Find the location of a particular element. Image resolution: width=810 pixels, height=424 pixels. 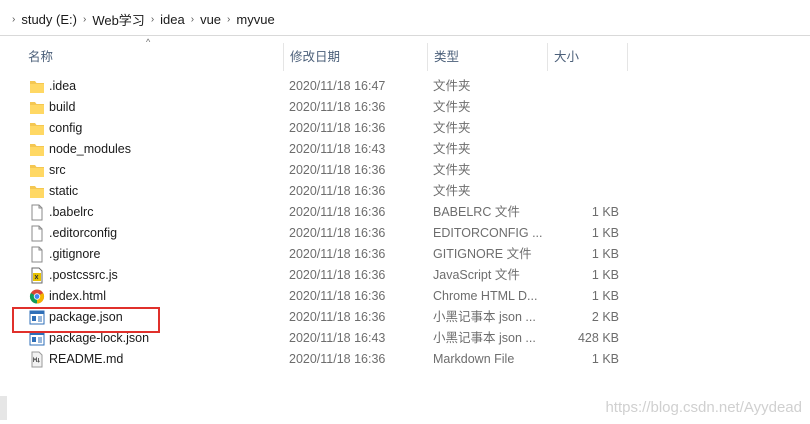

file-name: node_modules is located at coordinates (90, 149).